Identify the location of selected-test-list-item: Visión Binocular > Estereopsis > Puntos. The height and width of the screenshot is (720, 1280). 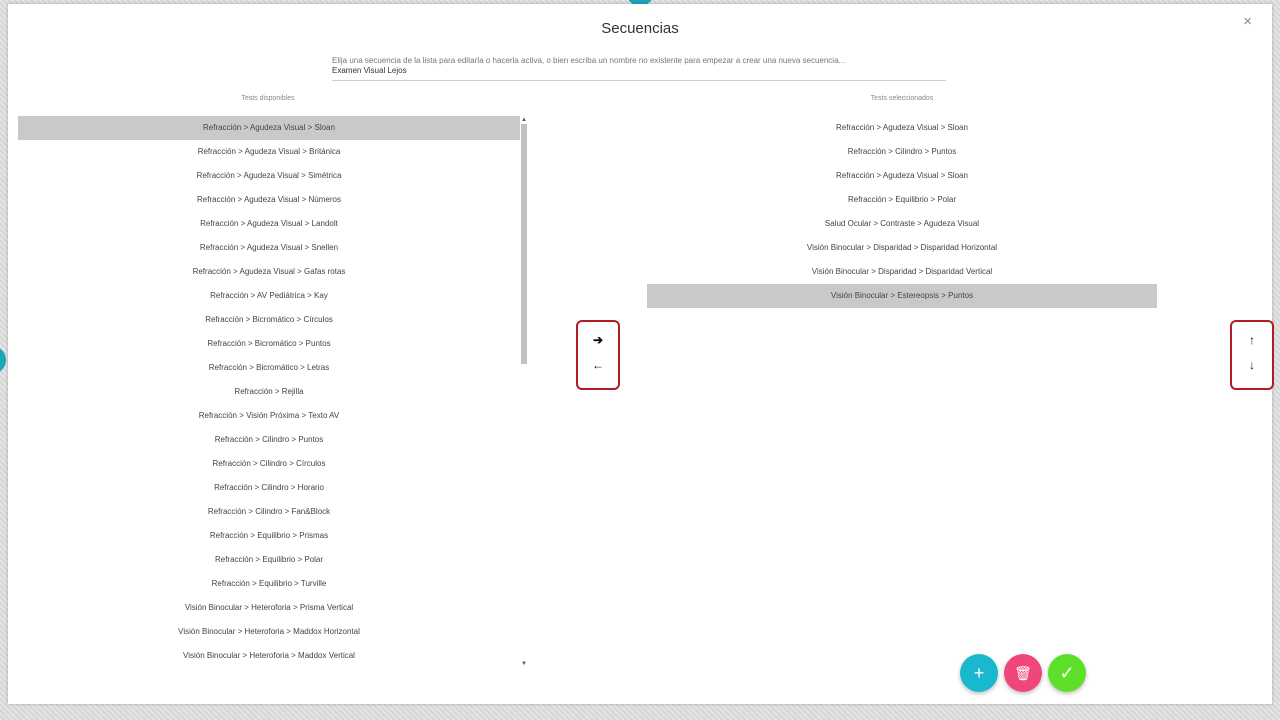
(902, 296).